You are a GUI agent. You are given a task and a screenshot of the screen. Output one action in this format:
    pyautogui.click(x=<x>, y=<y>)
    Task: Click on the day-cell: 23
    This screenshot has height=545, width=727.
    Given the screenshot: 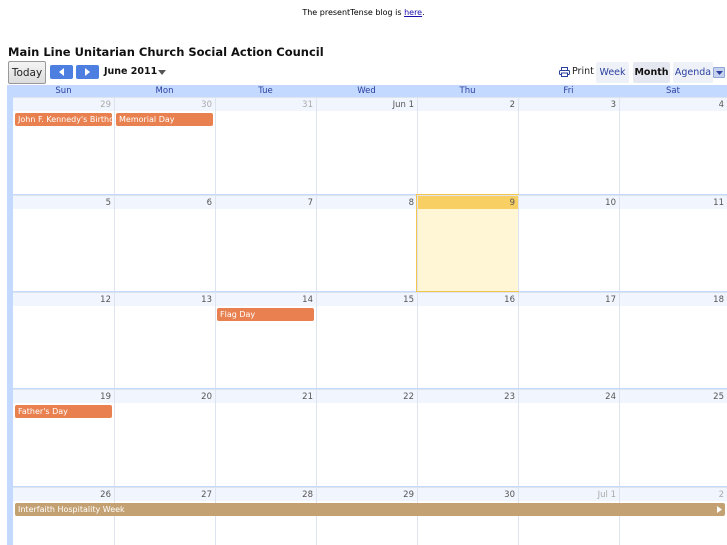 What is the action you would take?
    pyautogui.click(x=467, y=437)
    